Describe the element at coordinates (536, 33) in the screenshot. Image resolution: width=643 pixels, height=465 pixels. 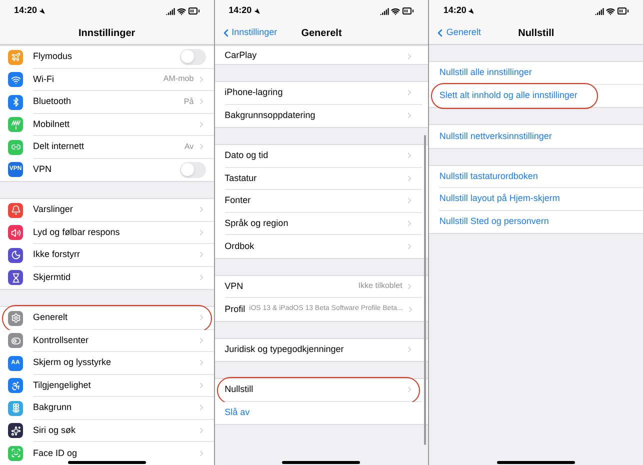
I see `nav-title: Nullstill` at that location.